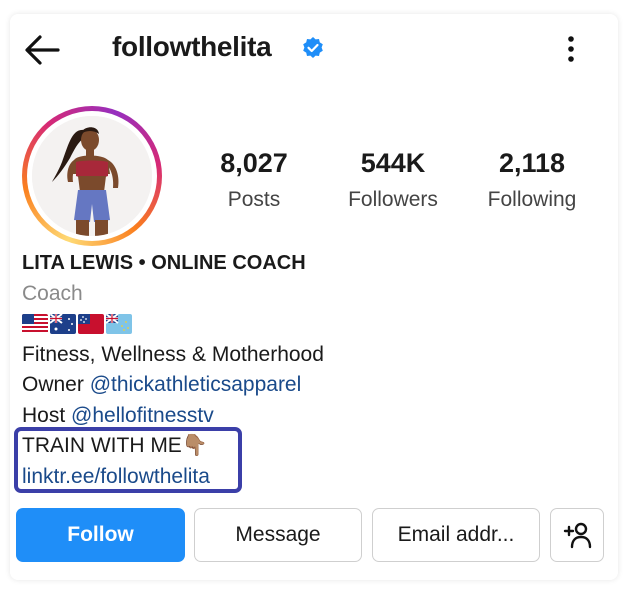 The width and height of the screenshot is (630, 594). Describe the element at coordinates (278, 535) in the screenshot. I see `message-button: Message` at that location.